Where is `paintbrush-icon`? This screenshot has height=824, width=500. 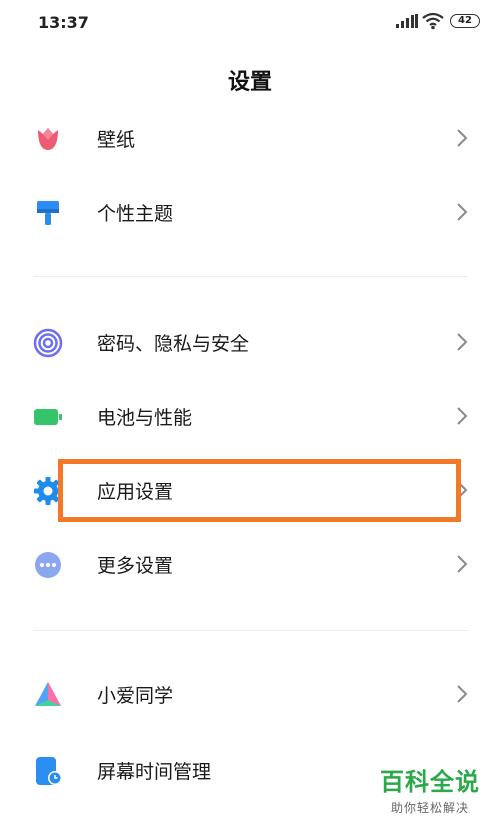 paintbrush-icon is located at coordinates (48, 213).